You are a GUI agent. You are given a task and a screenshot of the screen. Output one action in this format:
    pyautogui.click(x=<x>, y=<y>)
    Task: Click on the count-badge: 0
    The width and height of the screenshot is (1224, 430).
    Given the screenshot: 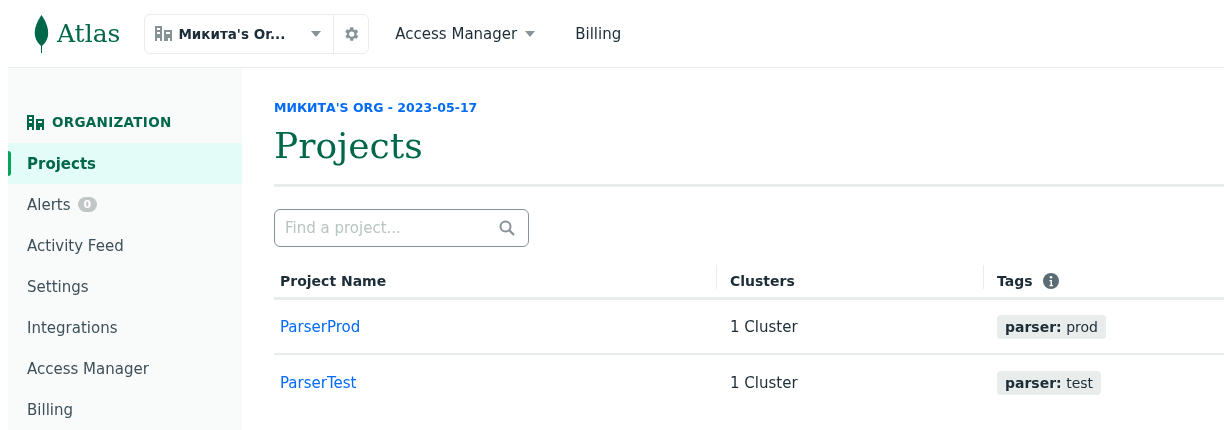 What is the action you would take?
    pyautogui.click(x=87, y=204)
    